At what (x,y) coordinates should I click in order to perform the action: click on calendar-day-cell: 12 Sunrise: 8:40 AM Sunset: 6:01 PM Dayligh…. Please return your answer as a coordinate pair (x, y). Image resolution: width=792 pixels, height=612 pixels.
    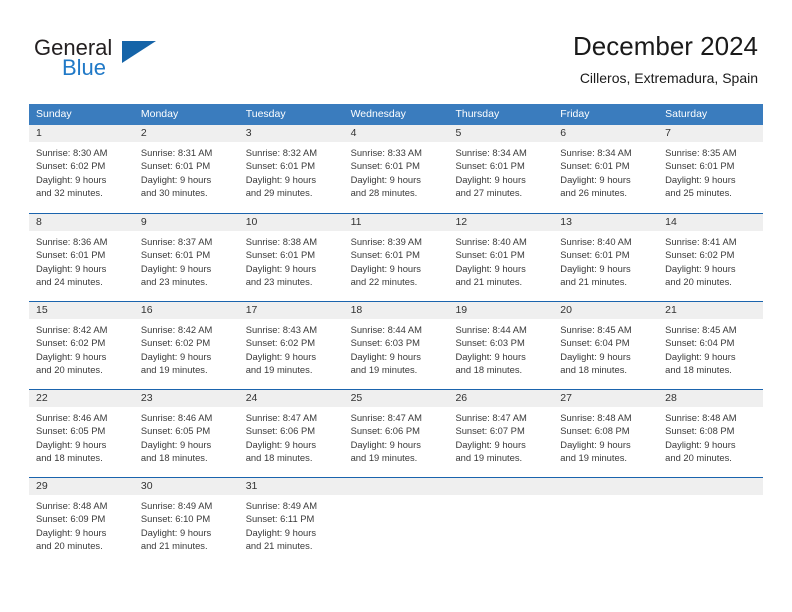
    Looking at the image, I should click on (501, 257).